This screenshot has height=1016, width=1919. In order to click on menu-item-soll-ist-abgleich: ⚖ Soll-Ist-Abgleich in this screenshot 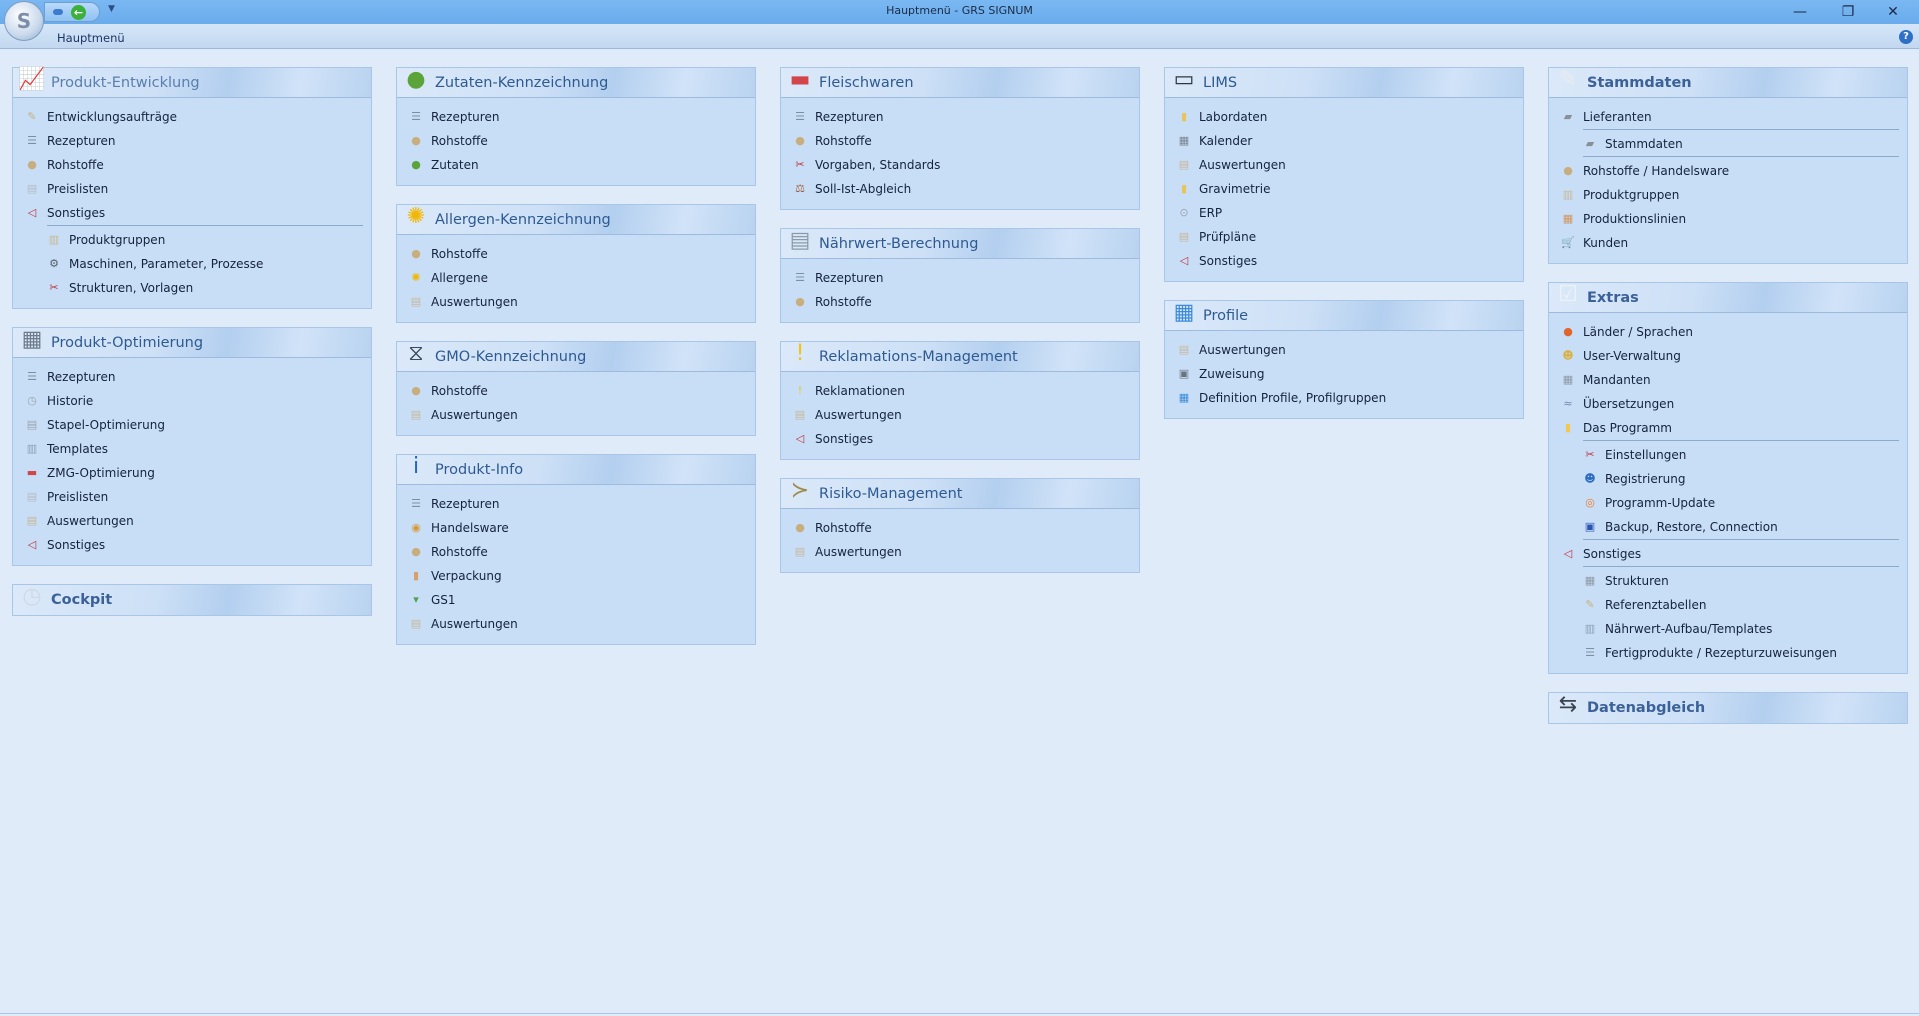, I will do `click(960, 189)`.